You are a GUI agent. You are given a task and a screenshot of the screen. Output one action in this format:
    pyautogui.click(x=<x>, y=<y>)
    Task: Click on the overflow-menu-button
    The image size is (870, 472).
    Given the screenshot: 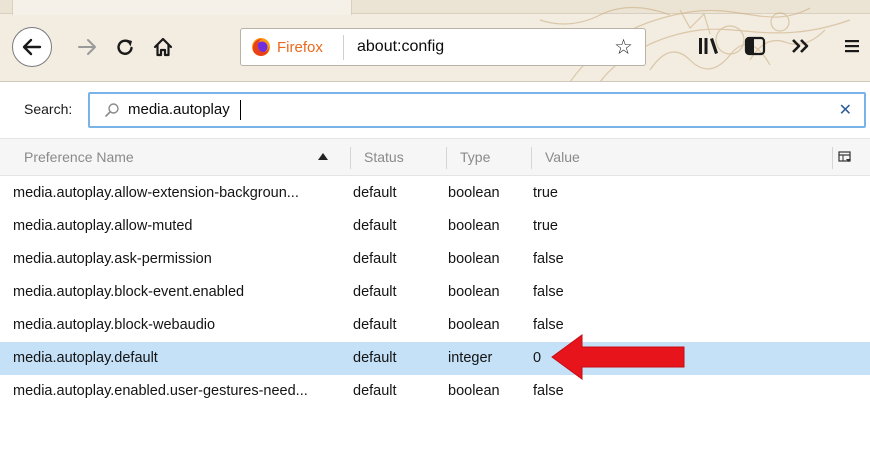 What is the action you would take?
    pyautogui.click(x=801, y=46)
    